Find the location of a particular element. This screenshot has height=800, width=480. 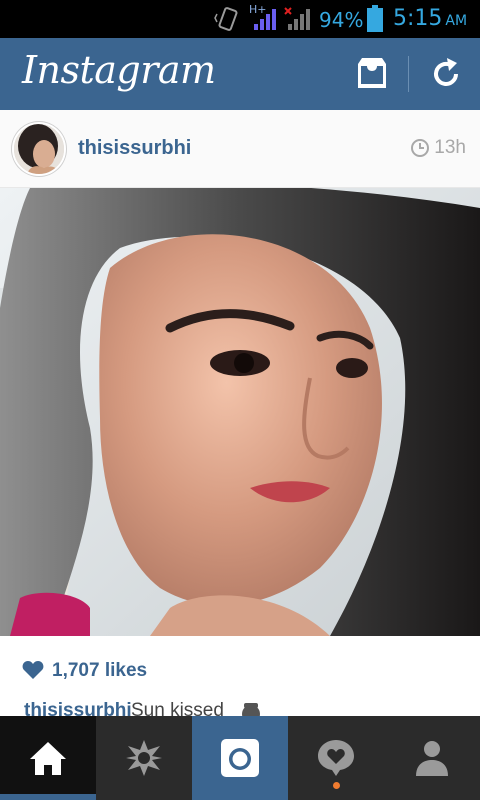

home-icon is located at coordinates (48, 758).